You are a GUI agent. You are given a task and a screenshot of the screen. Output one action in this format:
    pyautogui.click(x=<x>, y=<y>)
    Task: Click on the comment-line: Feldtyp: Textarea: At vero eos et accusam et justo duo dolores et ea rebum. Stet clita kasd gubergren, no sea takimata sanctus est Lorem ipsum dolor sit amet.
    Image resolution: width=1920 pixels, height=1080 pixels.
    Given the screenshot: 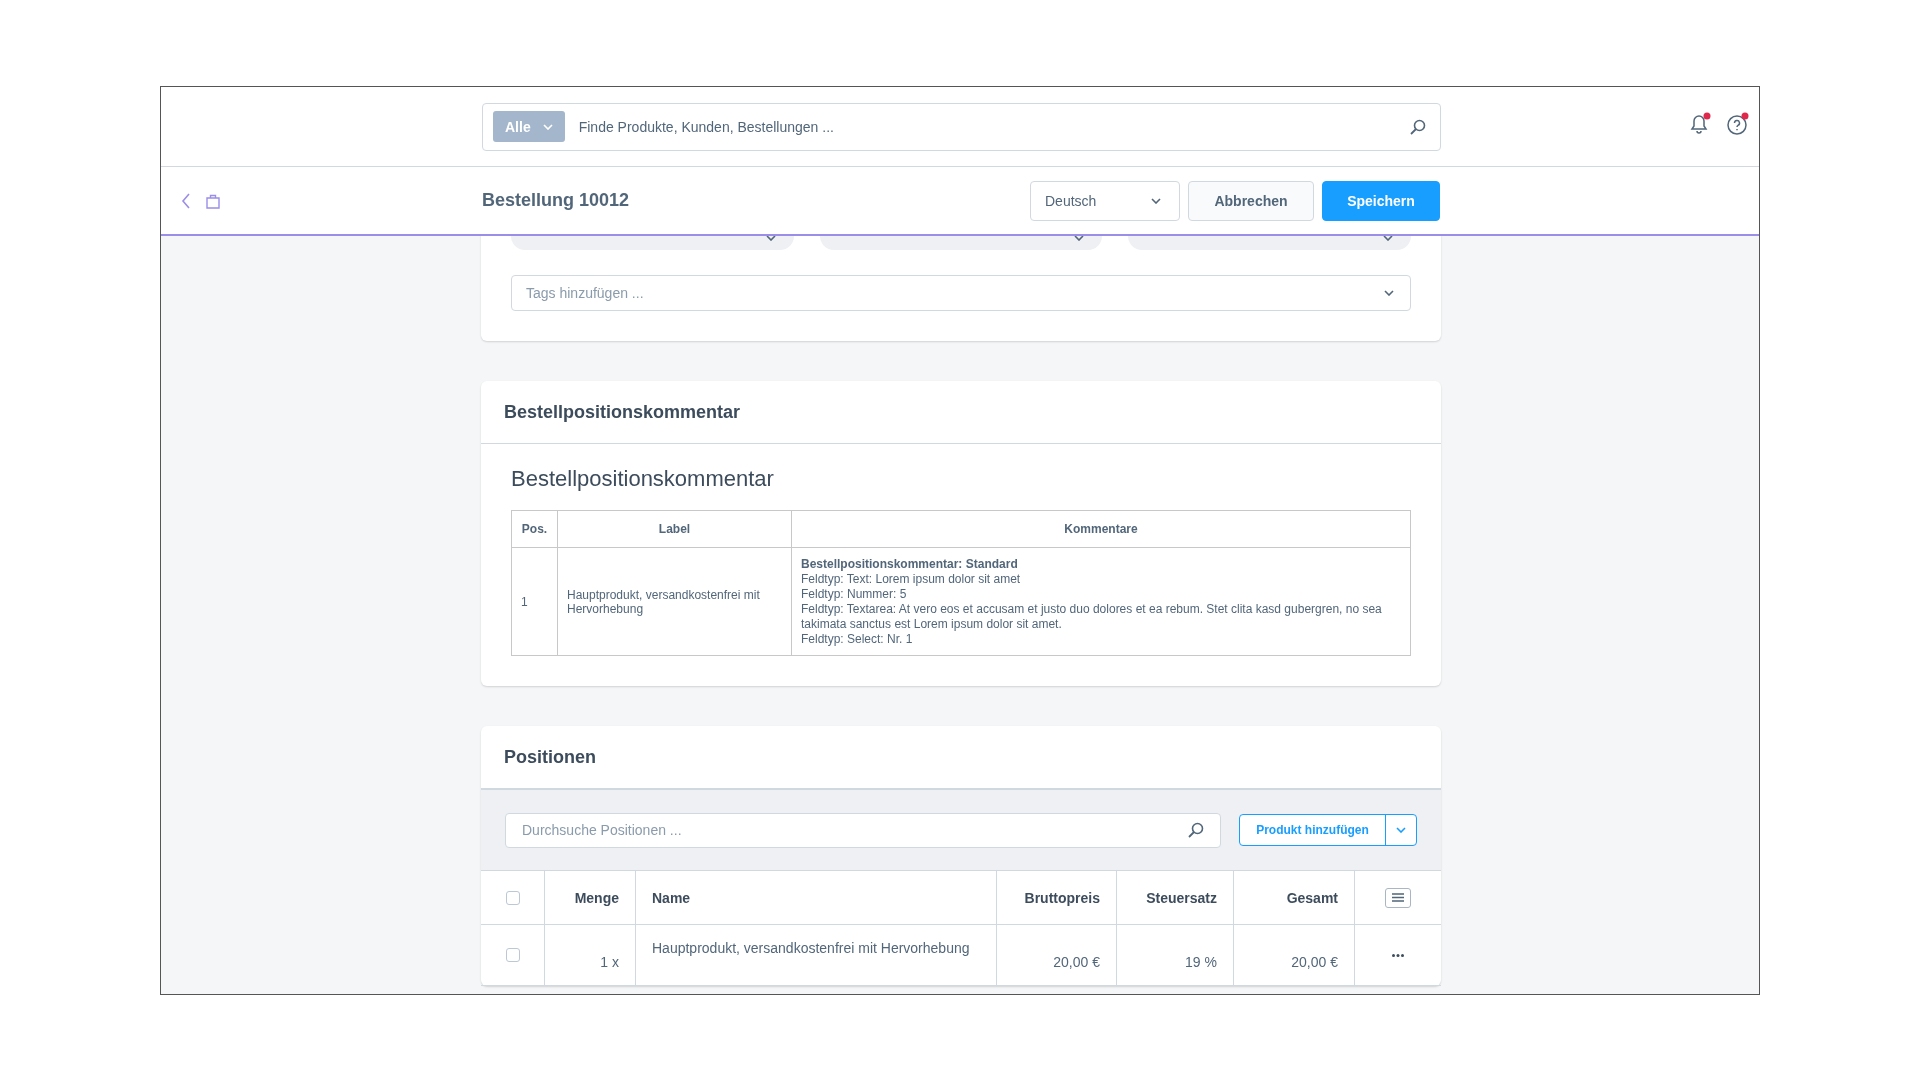 What is the action you would take?
    pyautogui.click(x=1092, y=617)
    